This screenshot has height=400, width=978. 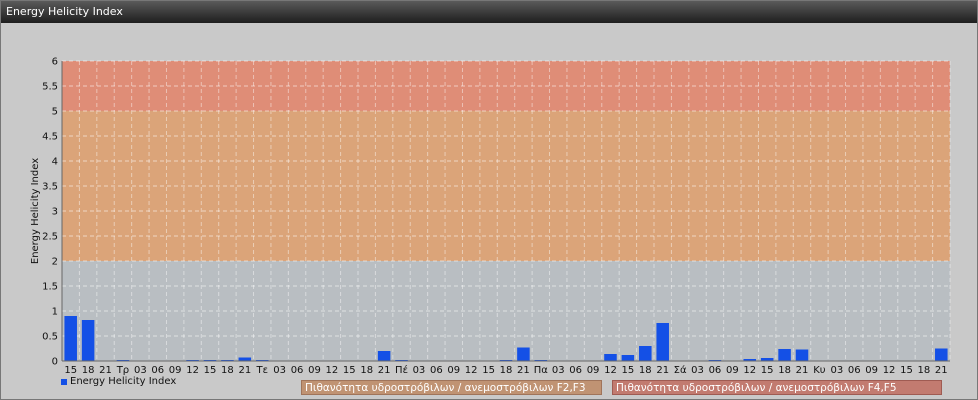 What do you see at coordinates (123, 381) in the screenshot?
I see `legend-label: Energy Helicity Index` at bounding box center [123, 381].